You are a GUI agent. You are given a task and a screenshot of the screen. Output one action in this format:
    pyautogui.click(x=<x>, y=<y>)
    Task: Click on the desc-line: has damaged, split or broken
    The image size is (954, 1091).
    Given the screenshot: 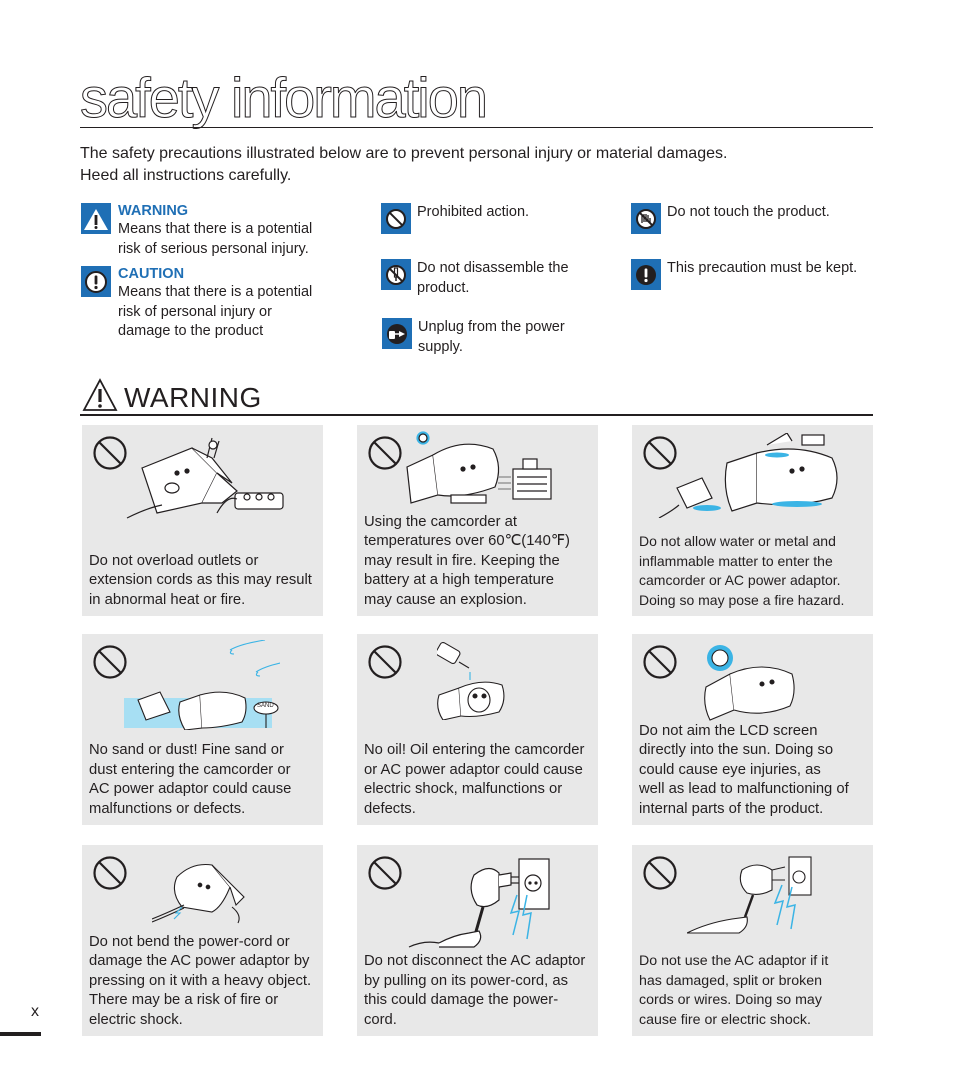 What is the action you would take?
    pyautogui.click(x=730, y=980)
    